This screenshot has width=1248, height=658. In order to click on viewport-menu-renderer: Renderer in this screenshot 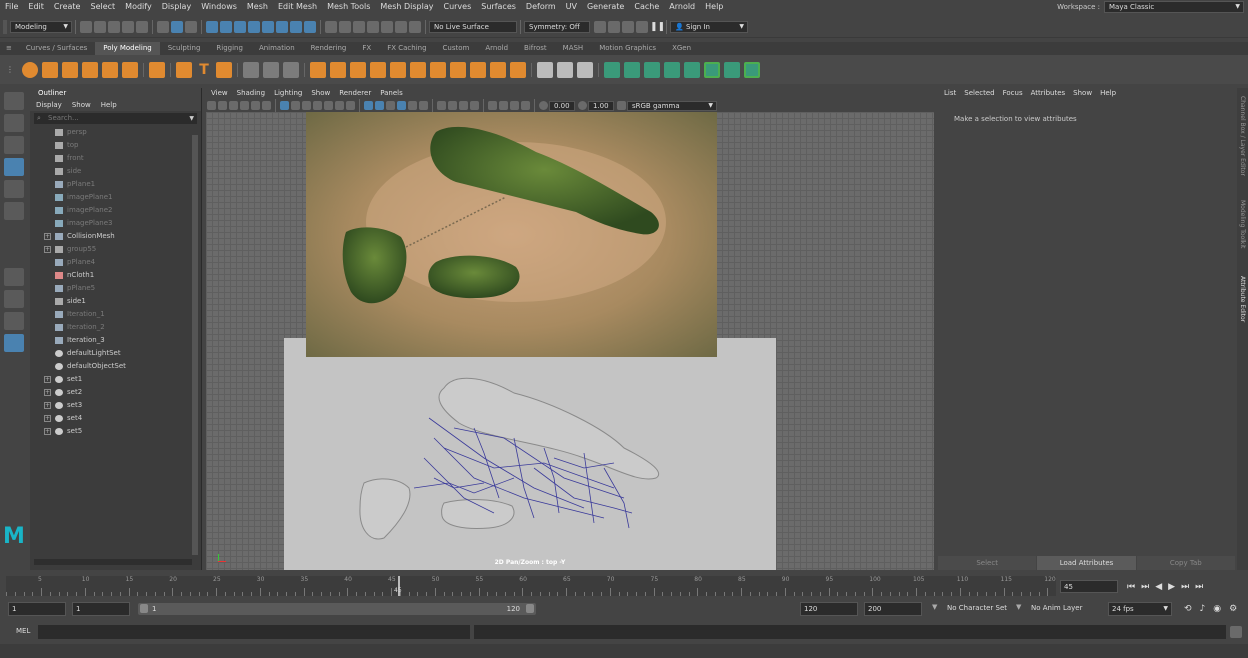, I will do `click(355, 93)`.